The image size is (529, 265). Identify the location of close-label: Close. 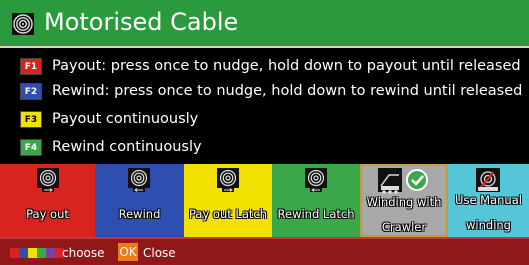
(159, 253).